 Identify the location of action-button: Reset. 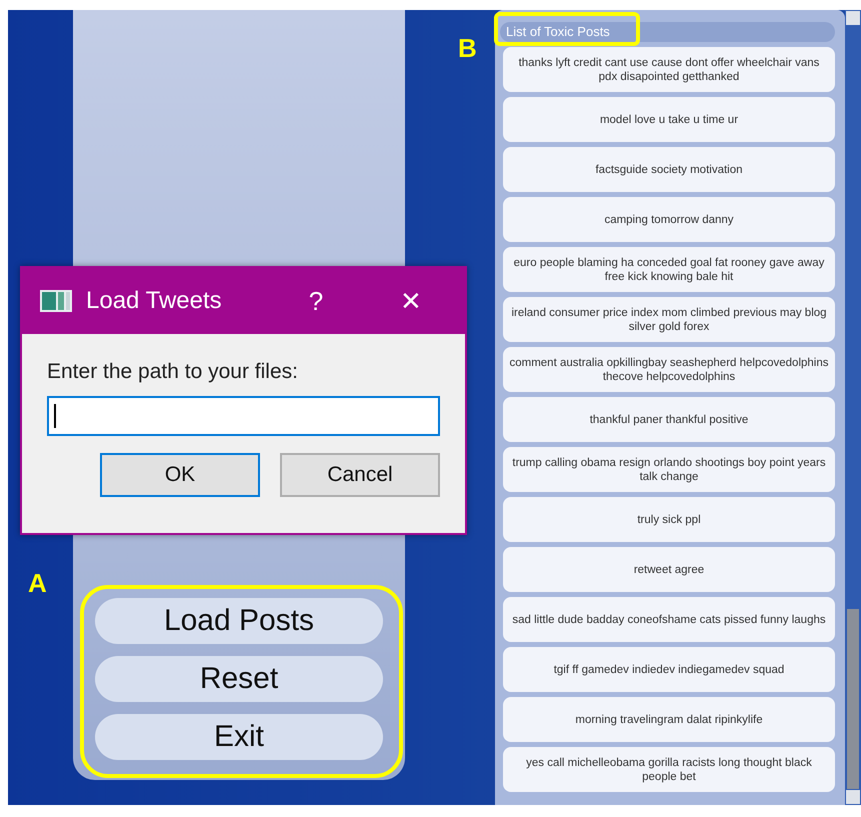
(239, 679).